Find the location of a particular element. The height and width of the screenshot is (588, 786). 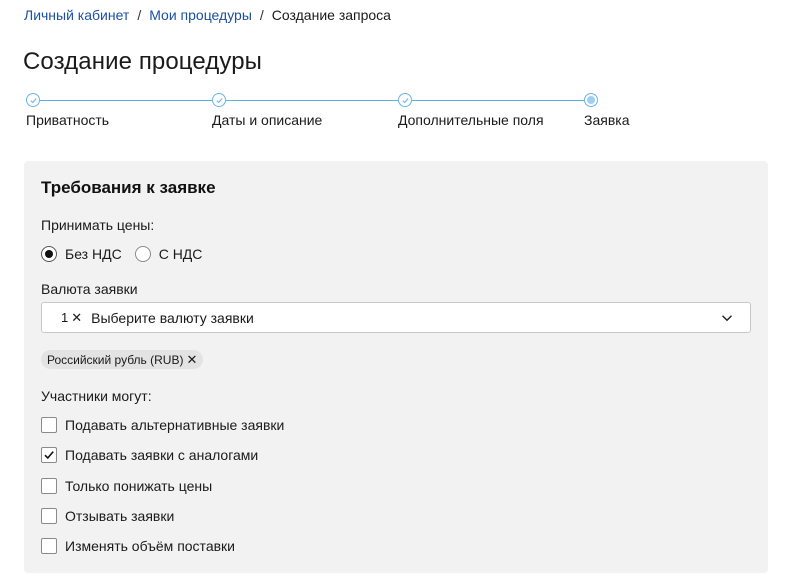

radio-with-vat: С НДС is located at coordinates (168, 254).